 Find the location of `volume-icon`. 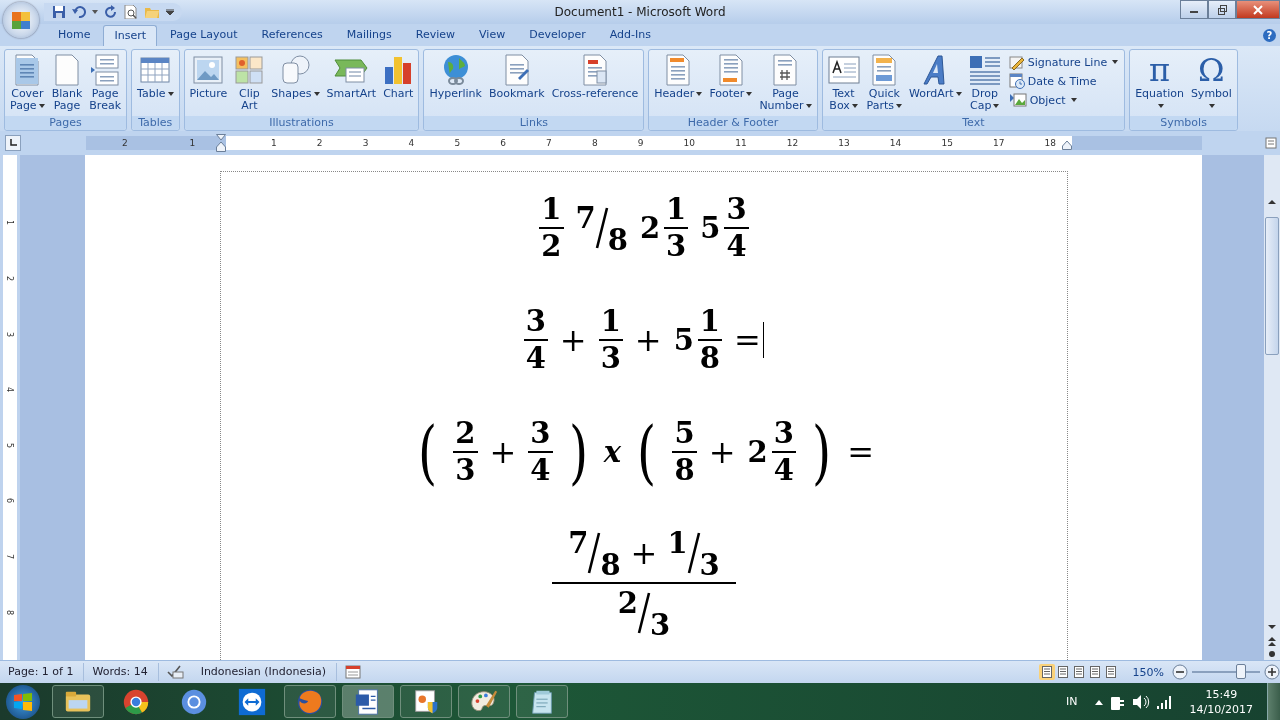

volume-icon is located at coordinates (1140, 701).